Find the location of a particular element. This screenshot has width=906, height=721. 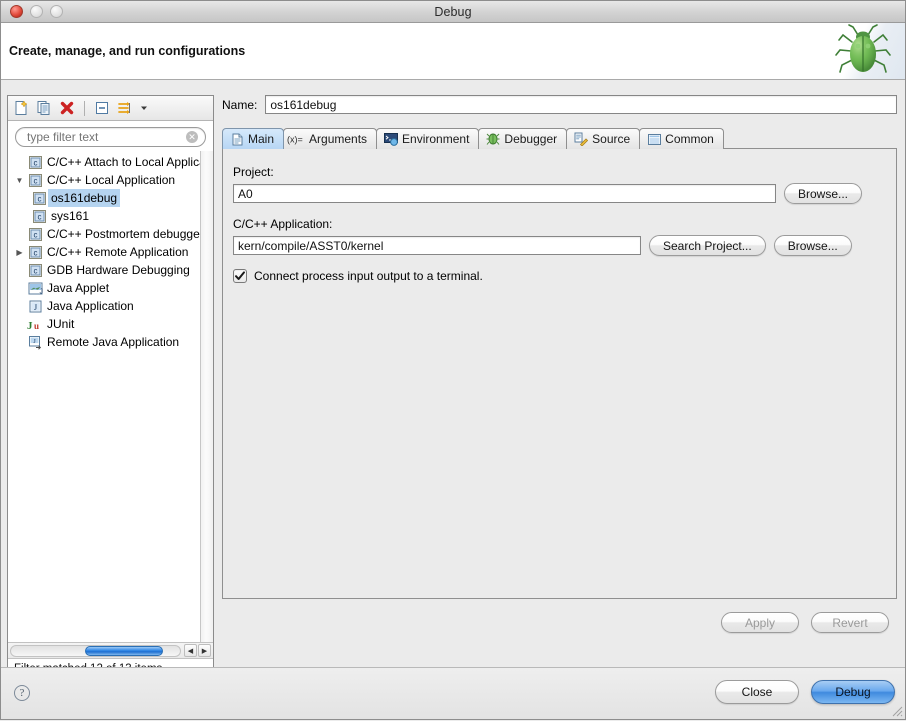

tree-item: Ju JUnit is located at coordinates (104, 324).